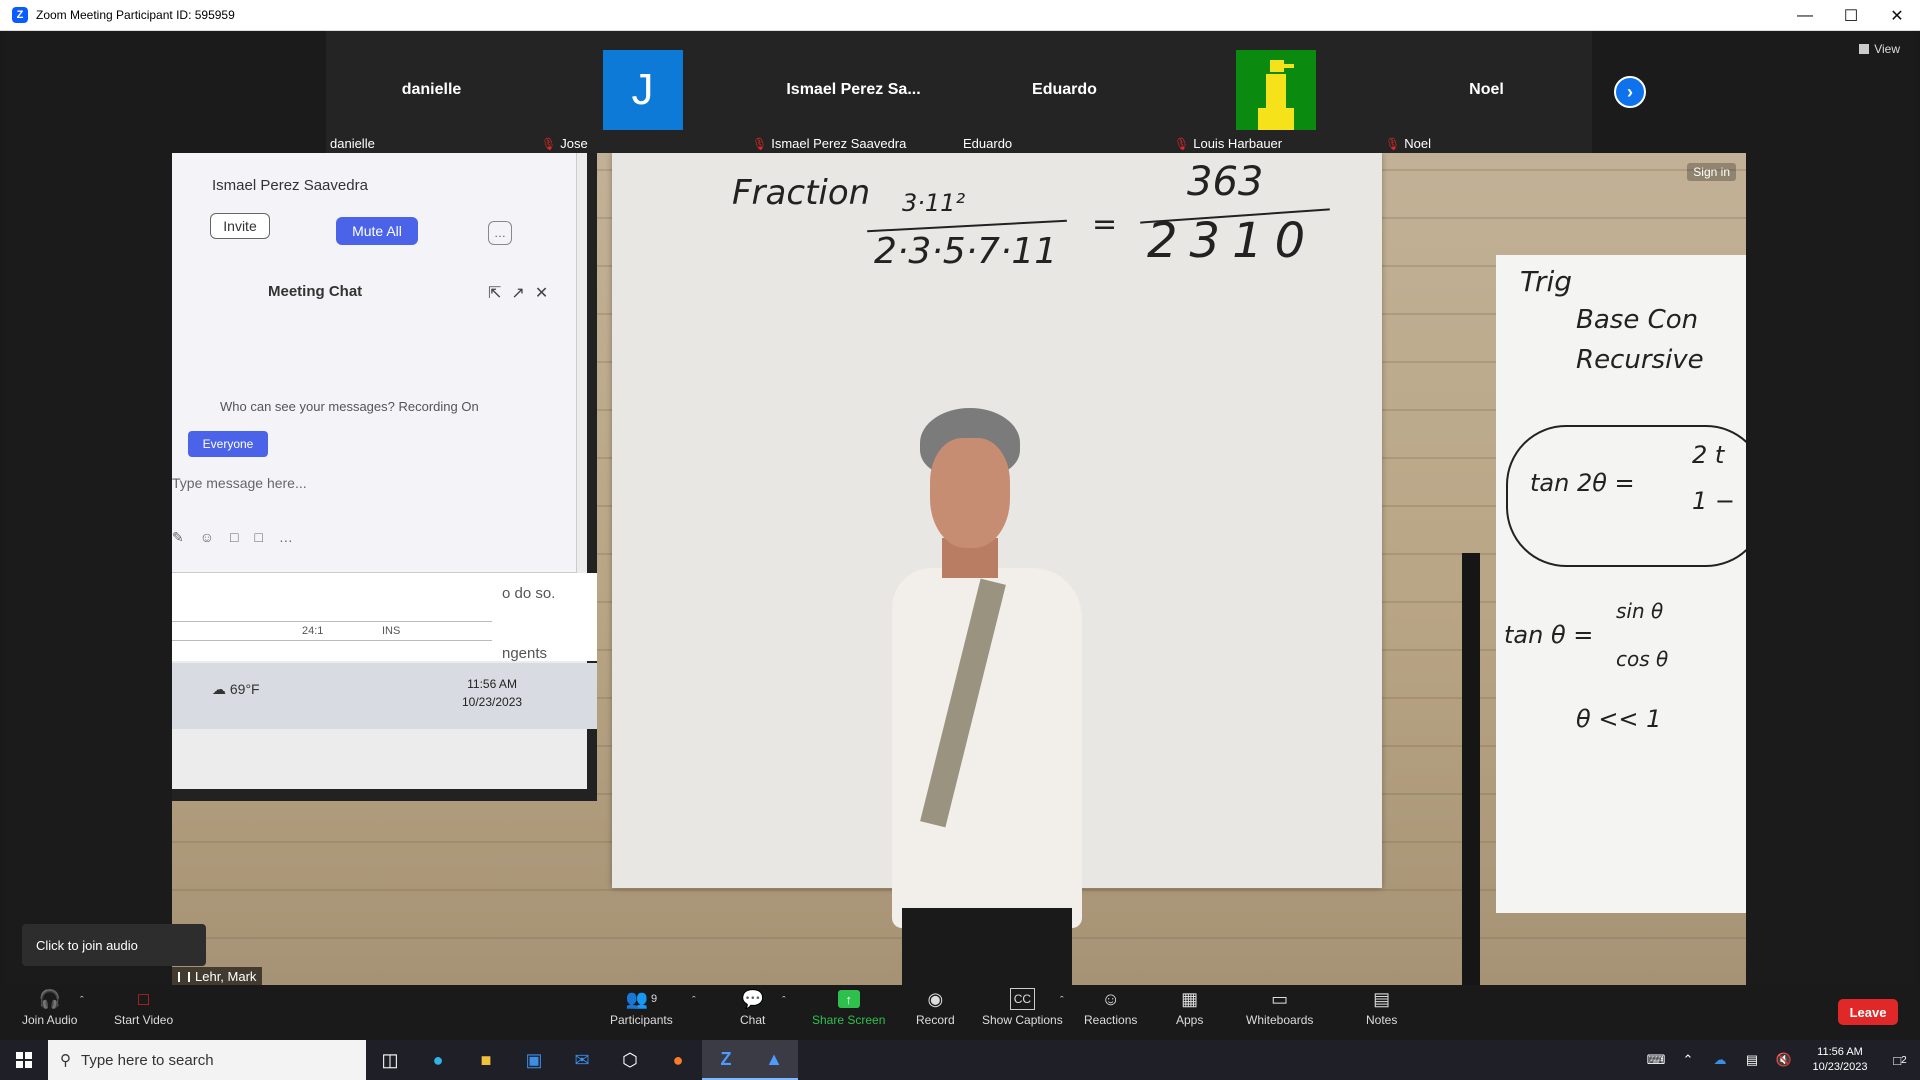 Image resolution: width=1920 pixels, height=1080 pixels. Describe the element at coordinates (726, 1060) in the screenshot. I see `zoom-app-icon: Z` at that location.